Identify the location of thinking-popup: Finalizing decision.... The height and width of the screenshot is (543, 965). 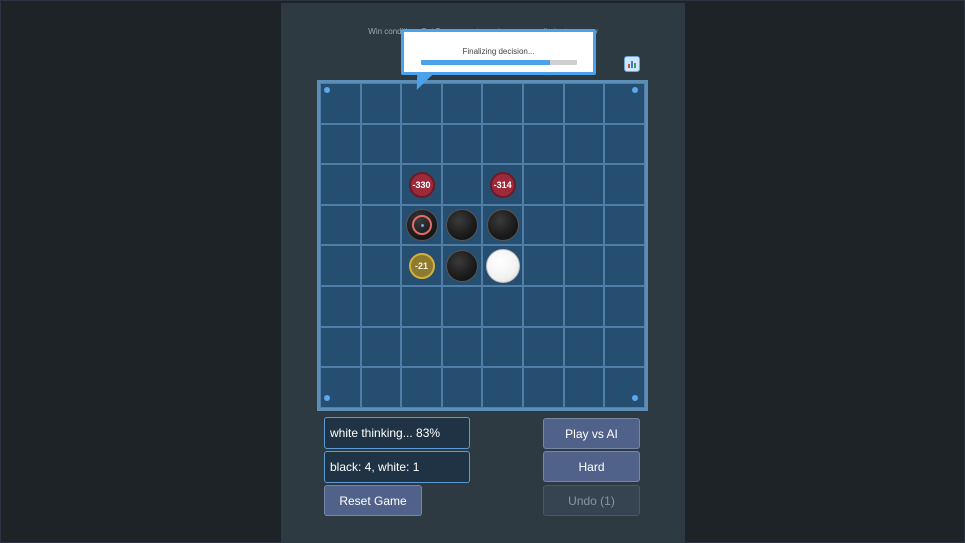
(498, 52).